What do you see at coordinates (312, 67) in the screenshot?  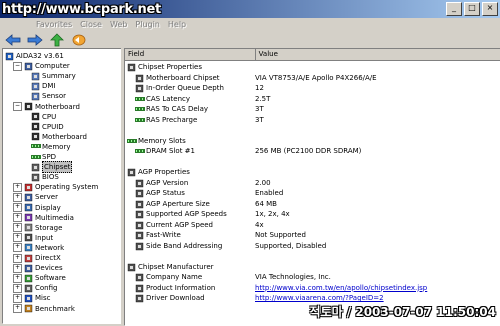 I see `group-row: Chipset Properties` at bounding box center [312, 67].